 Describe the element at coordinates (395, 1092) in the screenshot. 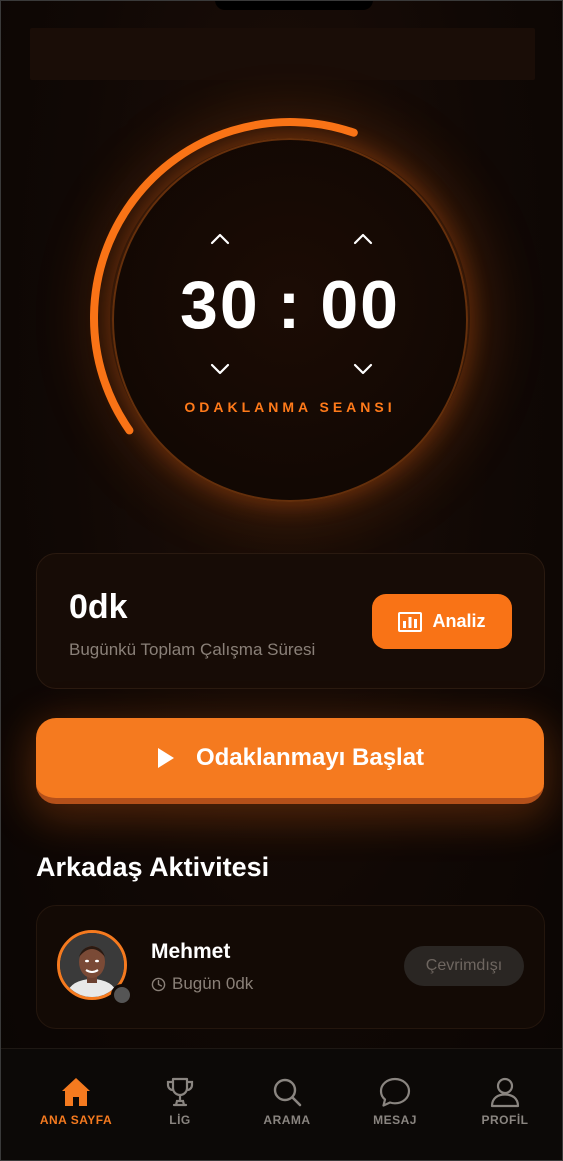

I see `message-icon` at that location.